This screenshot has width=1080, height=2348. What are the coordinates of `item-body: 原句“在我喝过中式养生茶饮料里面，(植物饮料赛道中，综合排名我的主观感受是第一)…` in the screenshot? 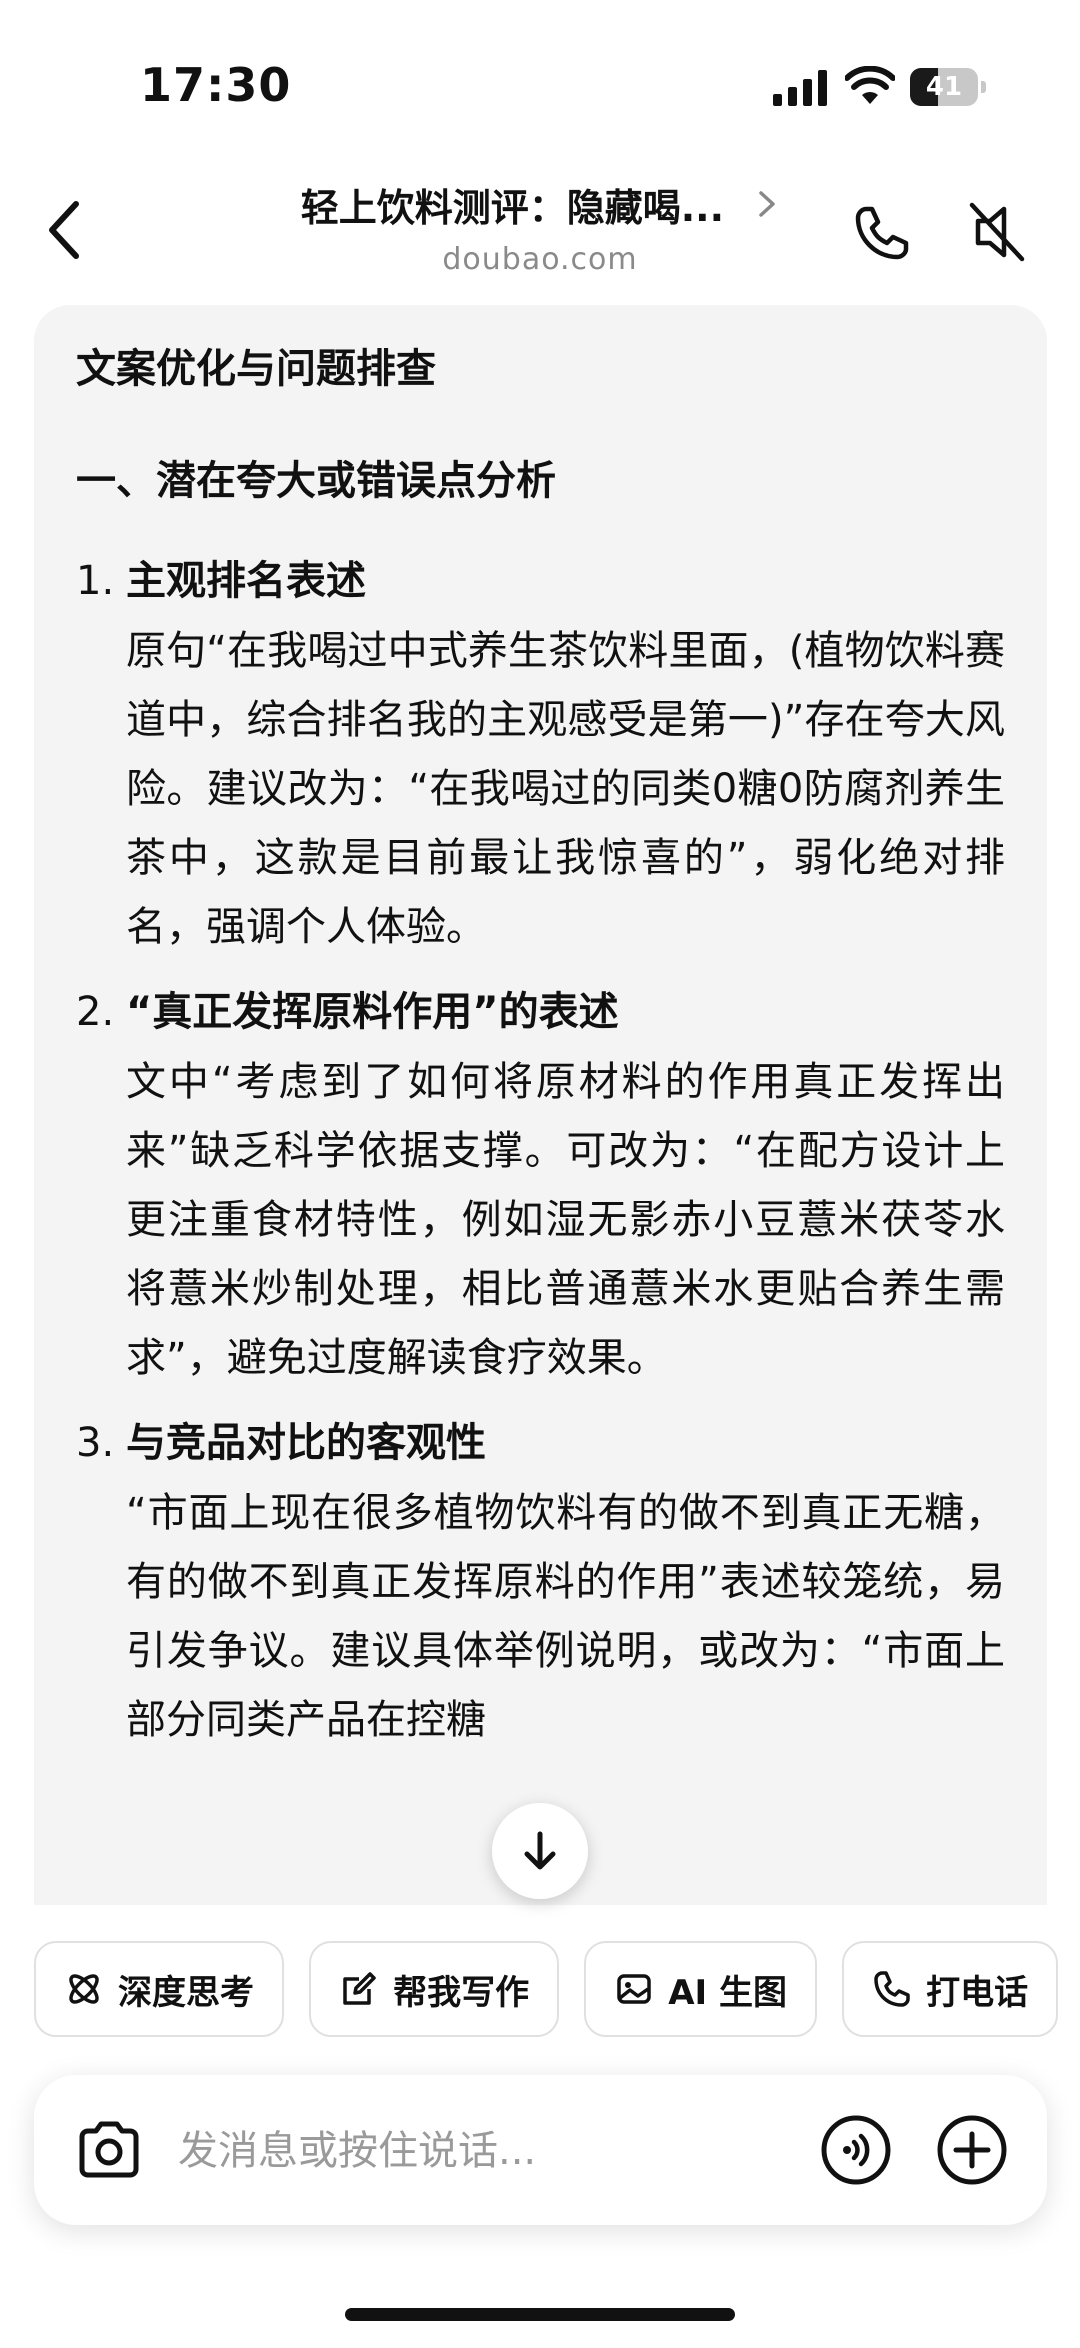 It's located at (565, 789).